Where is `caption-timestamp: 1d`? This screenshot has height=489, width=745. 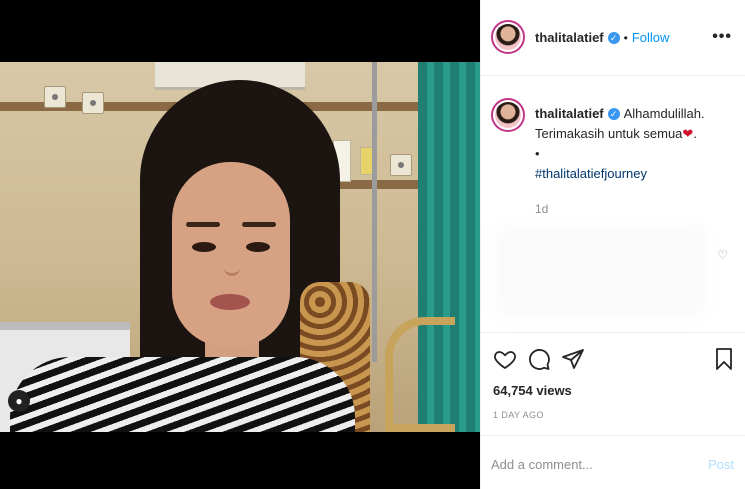
caption-timestamp: 1d is located at coordinates (542, 209).